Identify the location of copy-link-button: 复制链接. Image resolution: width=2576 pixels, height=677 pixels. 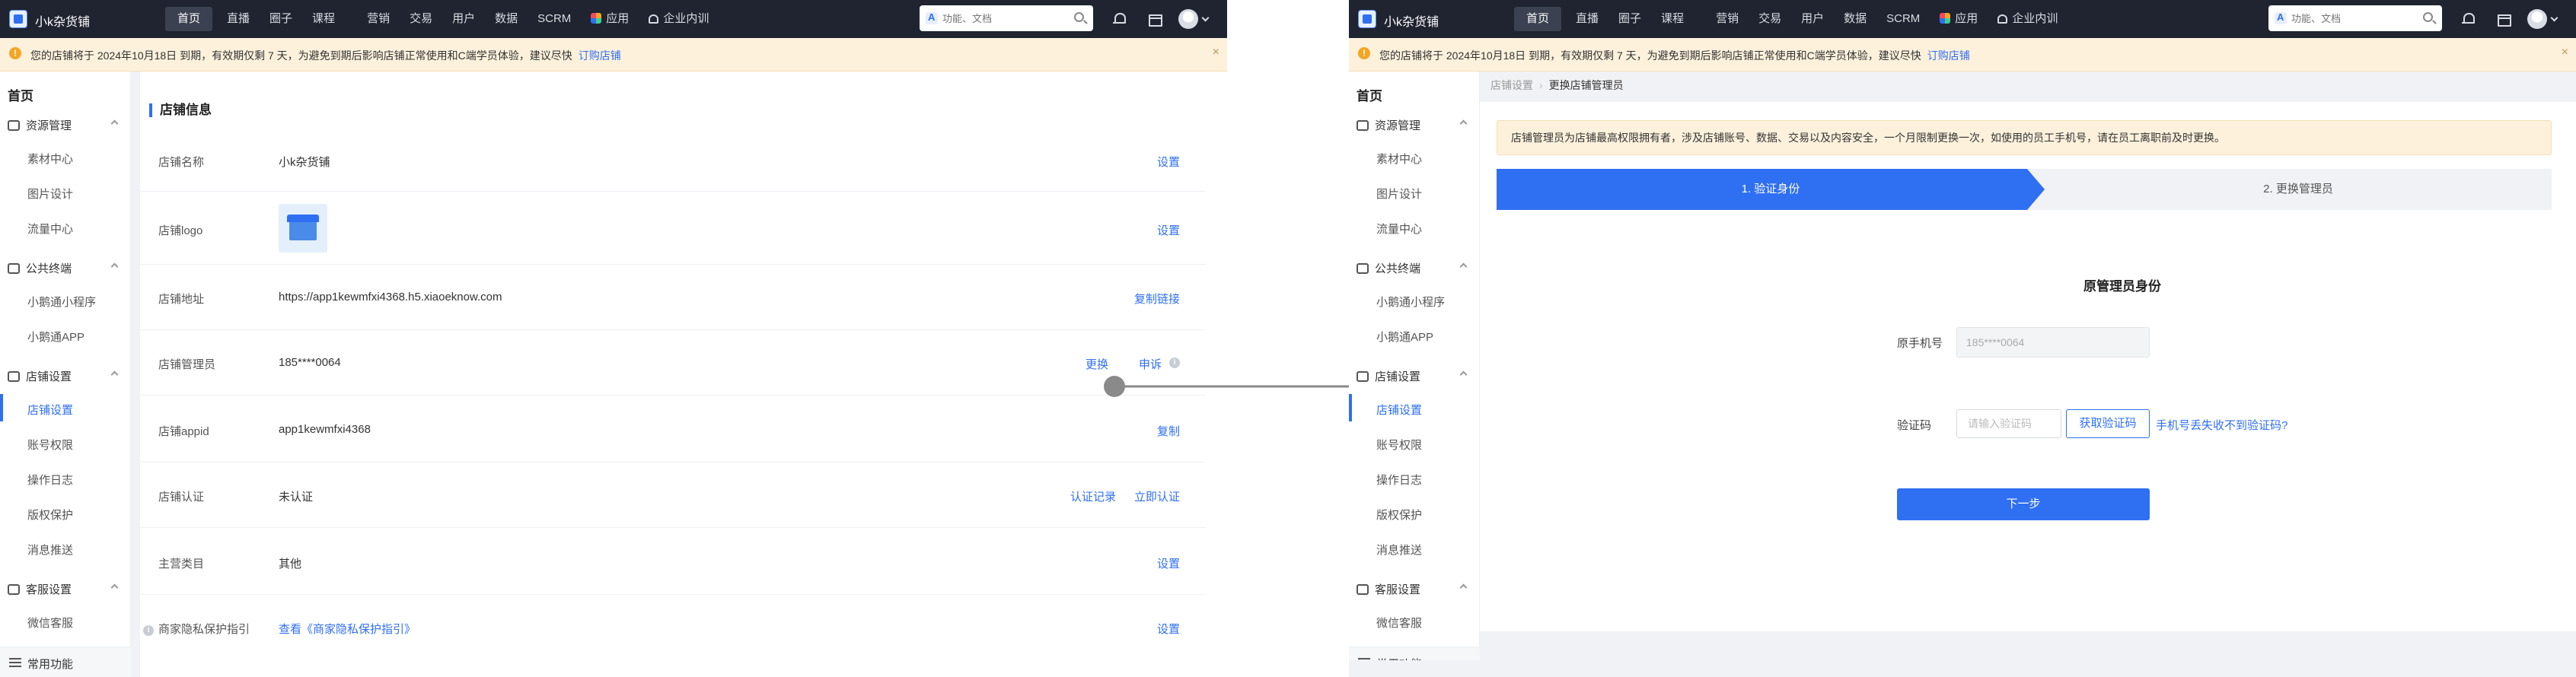
(1157, 299).